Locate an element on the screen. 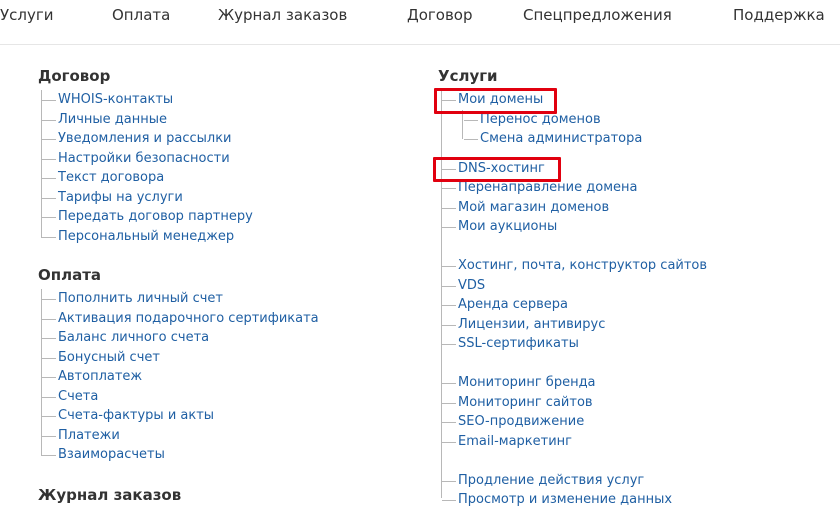 The height and width of the screenshot is (511, 840). link-whois-contacts: WHOIS-контакты is located at coordinates (107, 100).